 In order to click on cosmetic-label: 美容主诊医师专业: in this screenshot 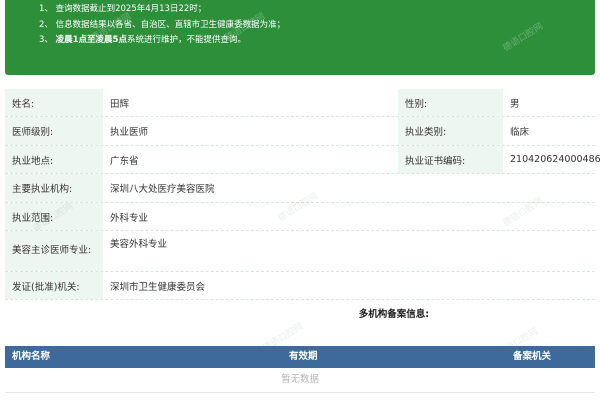, I will do `click(54, 251)`.